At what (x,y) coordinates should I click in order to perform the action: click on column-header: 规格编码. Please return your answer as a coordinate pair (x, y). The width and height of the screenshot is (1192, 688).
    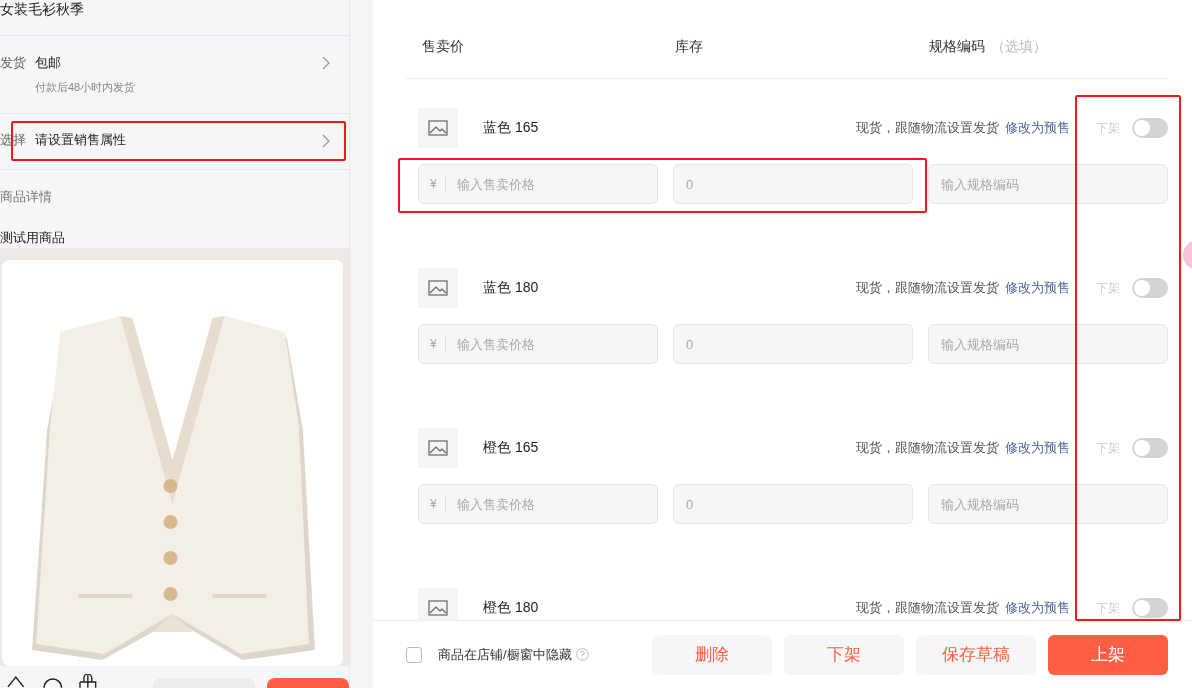
    Looking at the image, I should click on (957, 47).